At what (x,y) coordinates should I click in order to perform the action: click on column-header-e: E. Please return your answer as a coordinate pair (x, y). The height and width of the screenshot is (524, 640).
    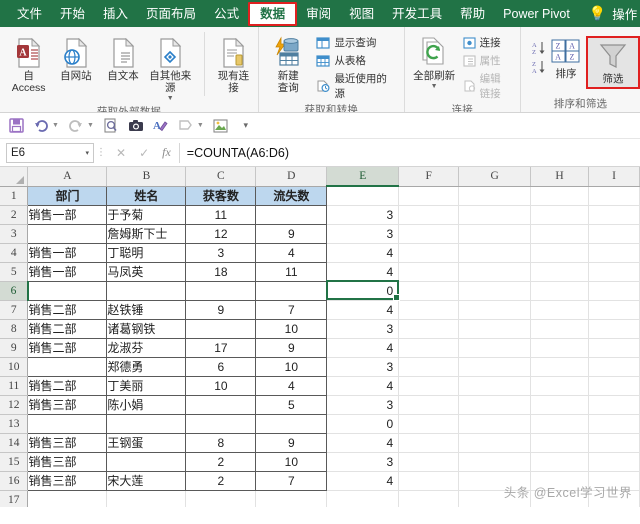
    Looking at the image, I should click on (363, 177).